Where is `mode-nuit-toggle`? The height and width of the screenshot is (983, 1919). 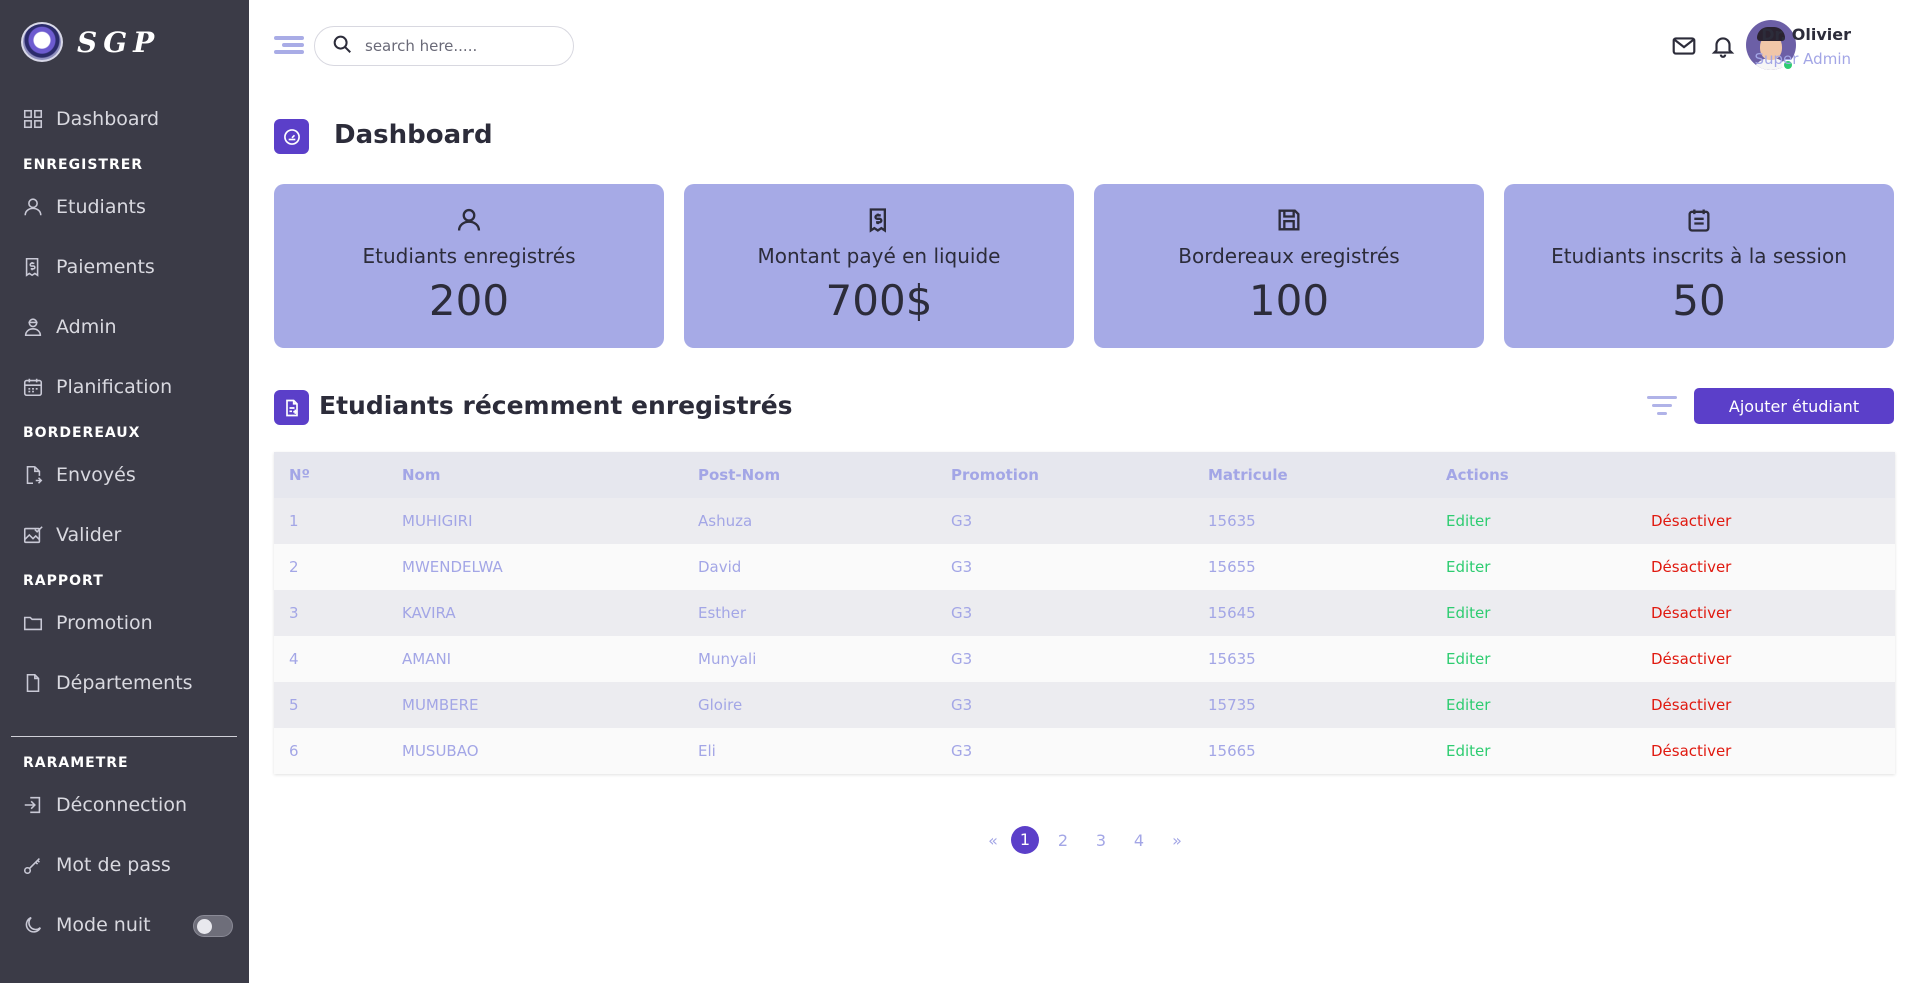 mode-nuit-toggle is located at coordinates (213, 926).